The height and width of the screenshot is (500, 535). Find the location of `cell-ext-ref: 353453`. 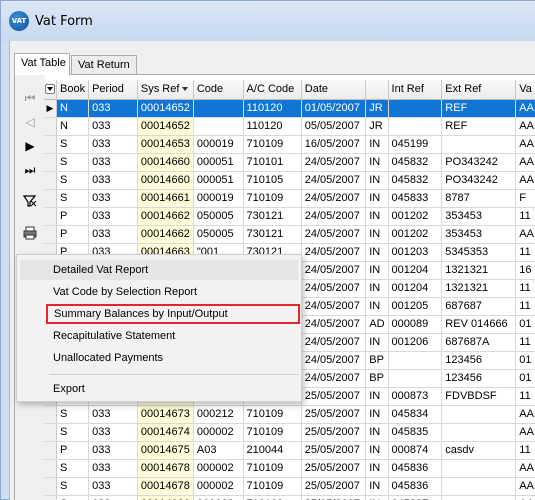

cell-ext-ref: 353453 is located at coordinates (479, 234).